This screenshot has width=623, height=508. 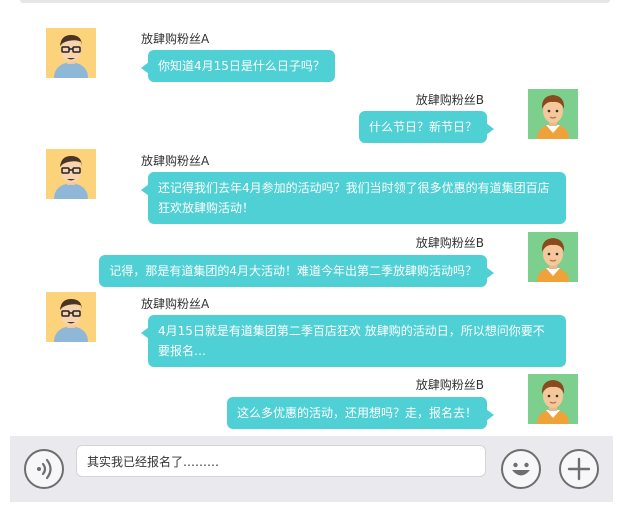 What do you see at coordinates (238, 66) in the screenshot?
I see `message-bubble: 你知道4月15日是什么日子吗？` at bounding box center [238, 66].